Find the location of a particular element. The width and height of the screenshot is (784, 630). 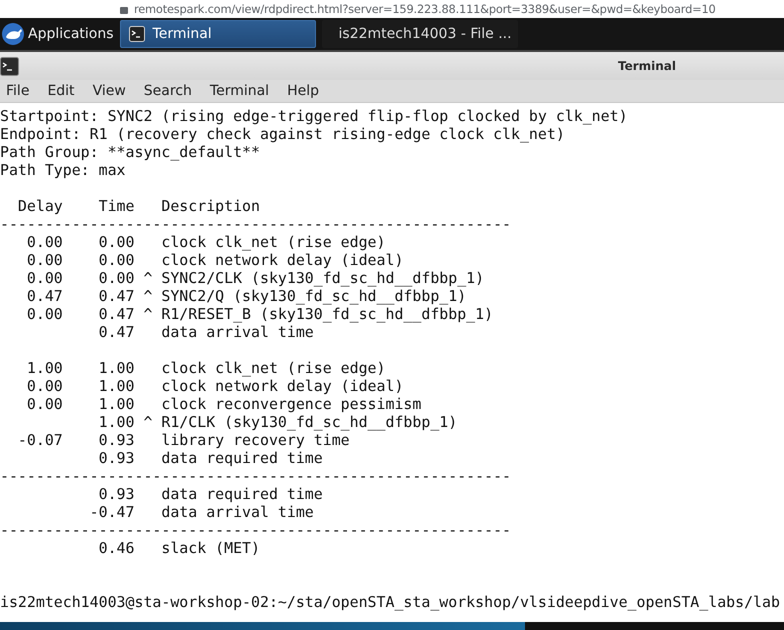

terminal-line: -0.07 0.93 library recovery time is located at coordinates (183, 440).